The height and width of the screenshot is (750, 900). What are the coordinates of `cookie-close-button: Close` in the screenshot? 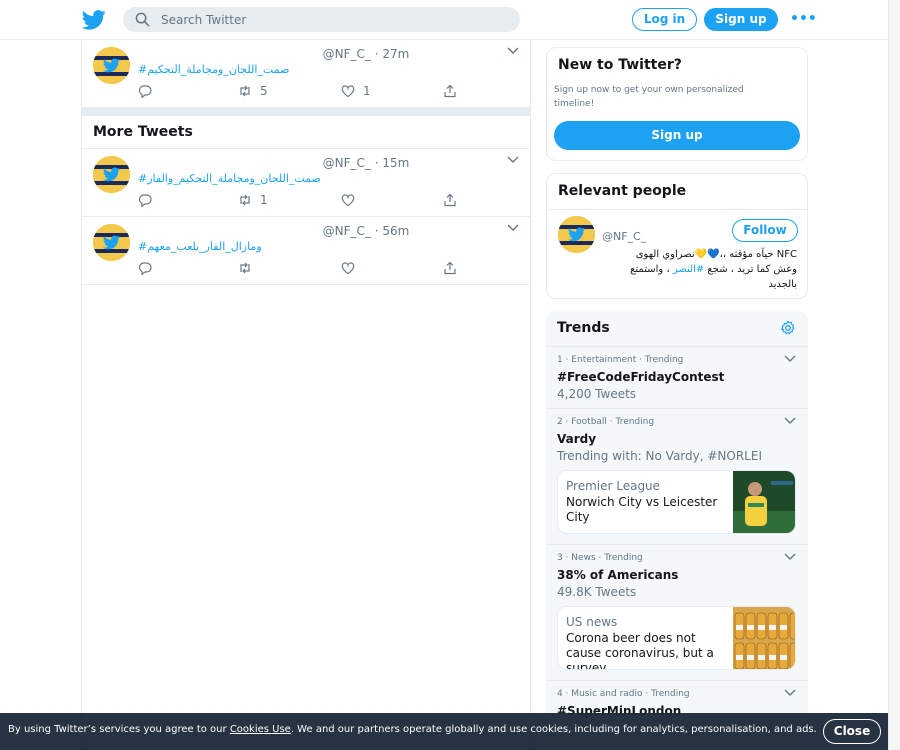 It's located at (852, 731).